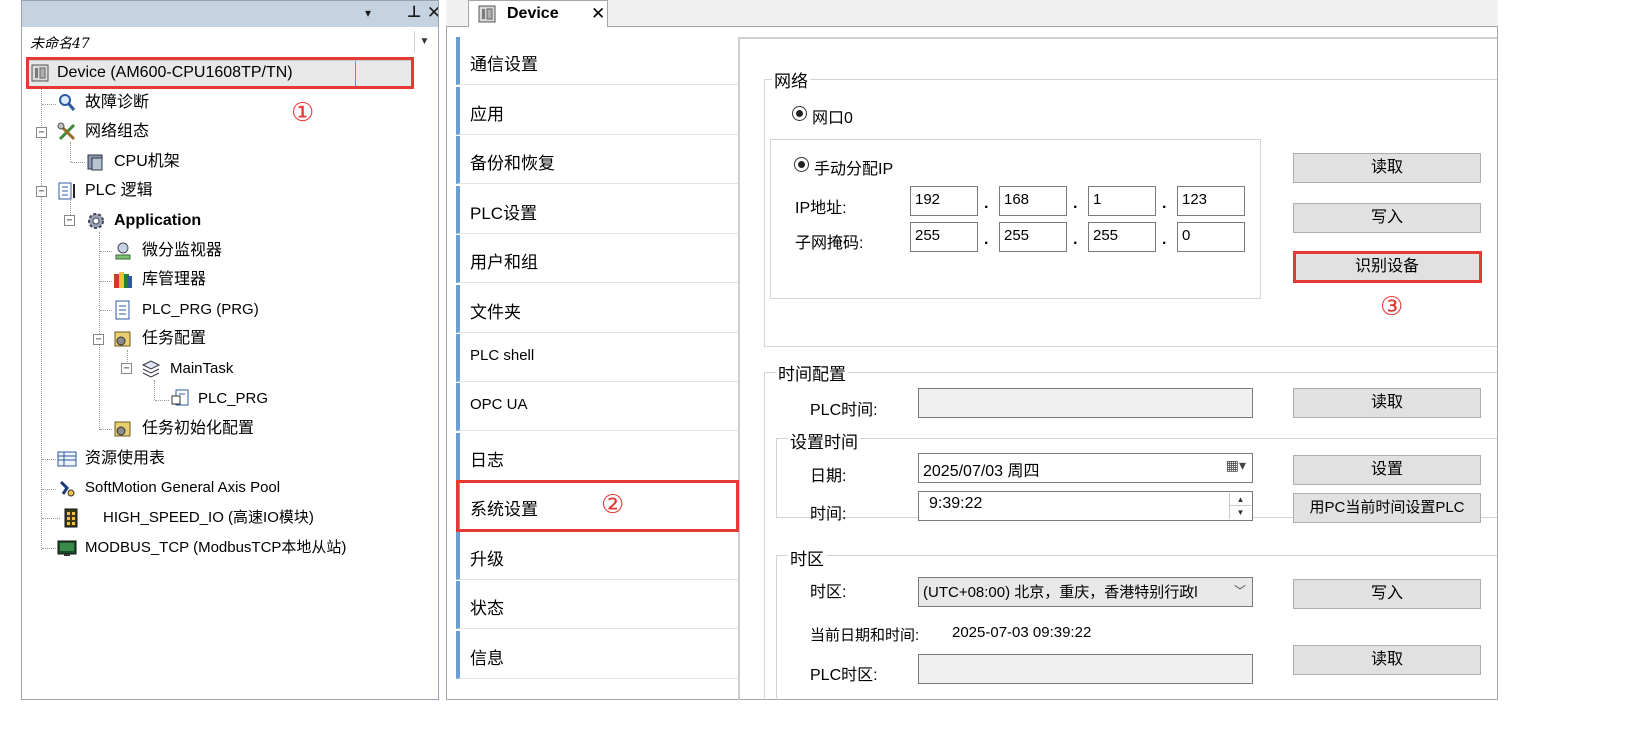 The height and width of the screenshot is (752, 1640). Describe the element at coordinates (844, 410) in the screenshot. I see `plc-time-label: PLC时间:` at that location.